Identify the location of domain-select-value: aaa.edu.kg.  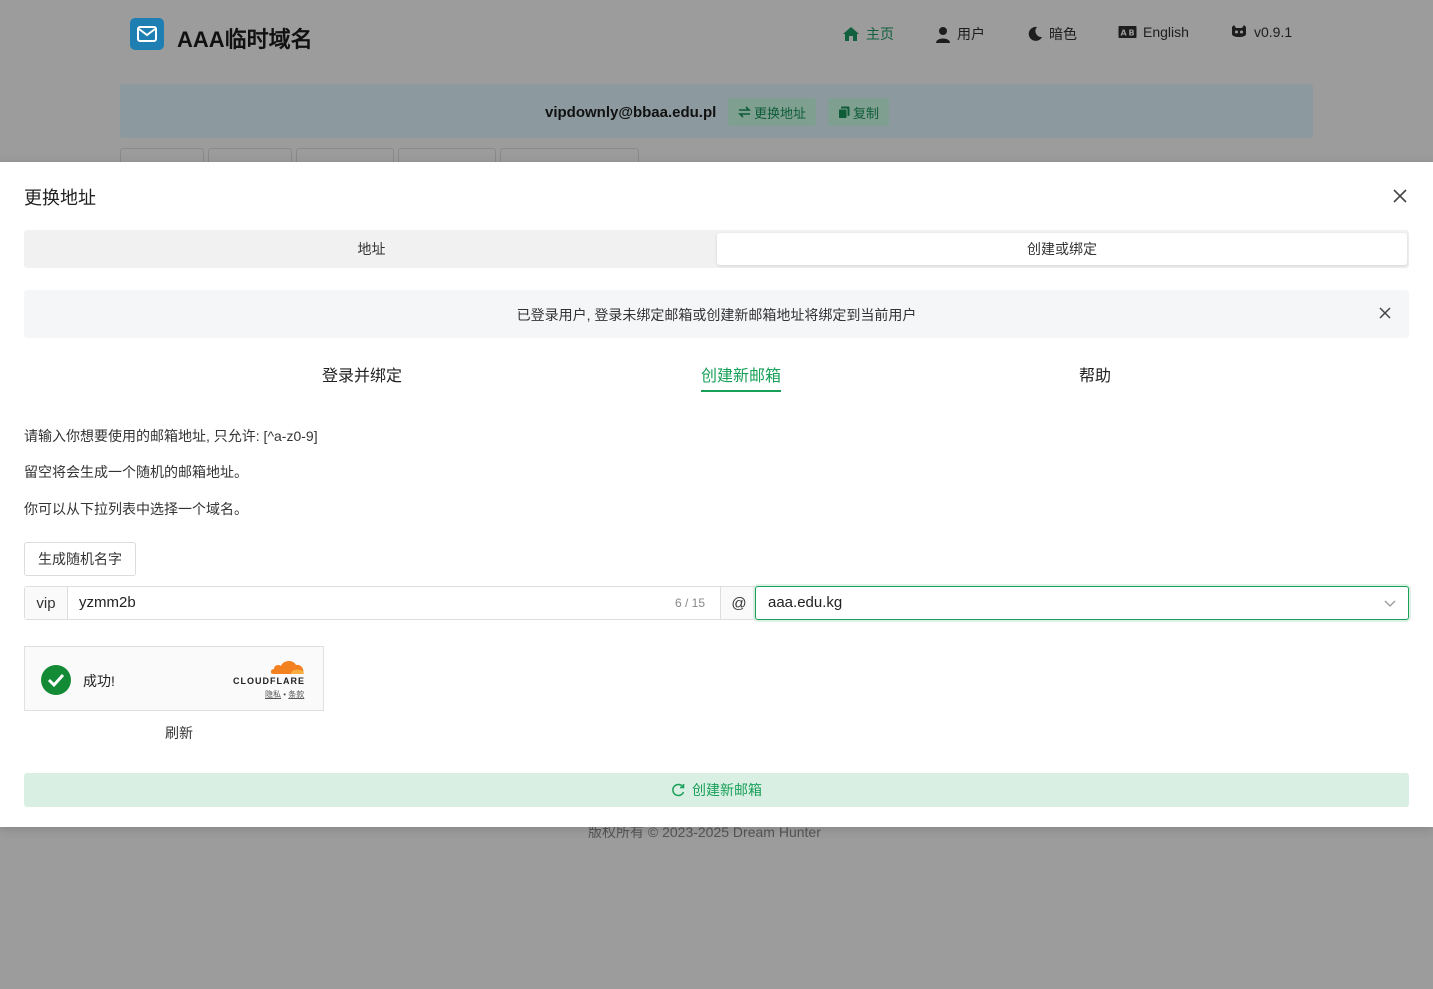
(805, 602).